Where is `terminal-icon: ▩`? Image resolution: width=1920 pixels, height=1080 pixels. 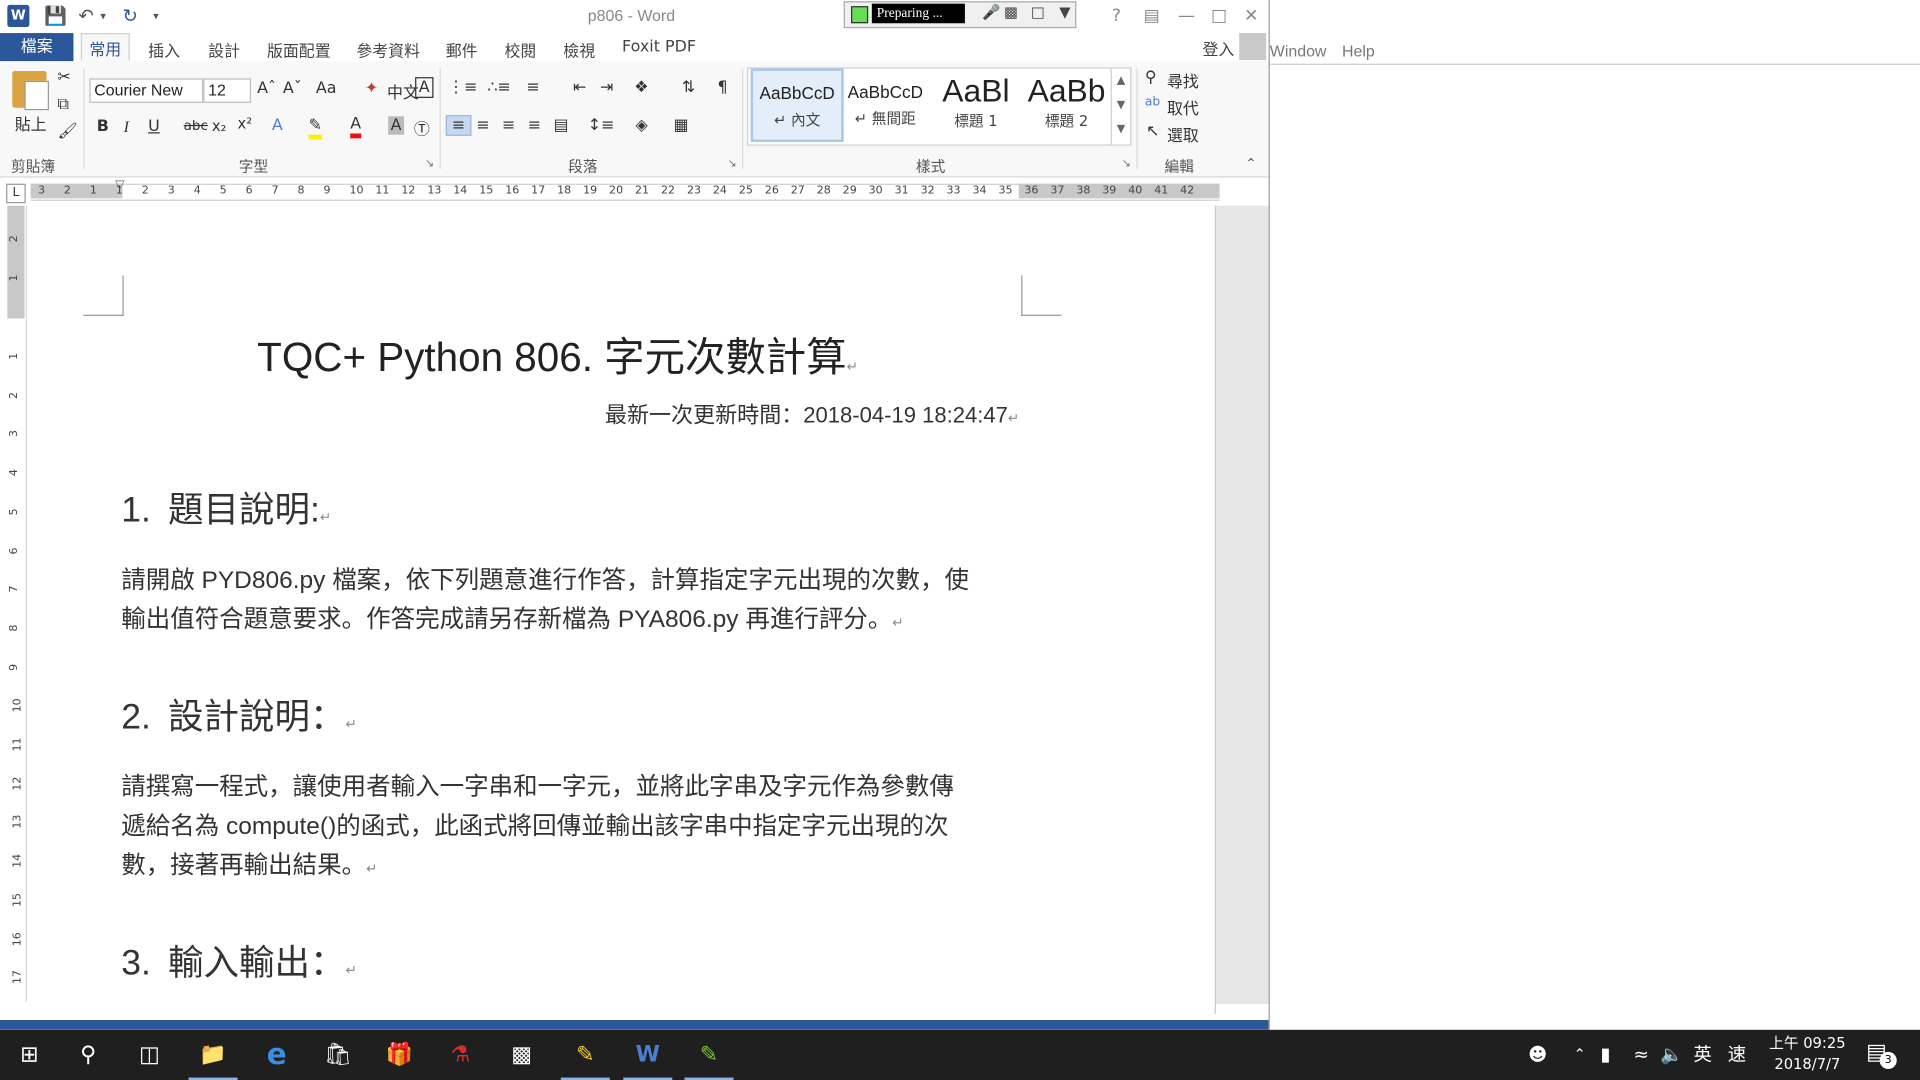 terminal-icon: ▩ is located at coordinates (521, 1055).